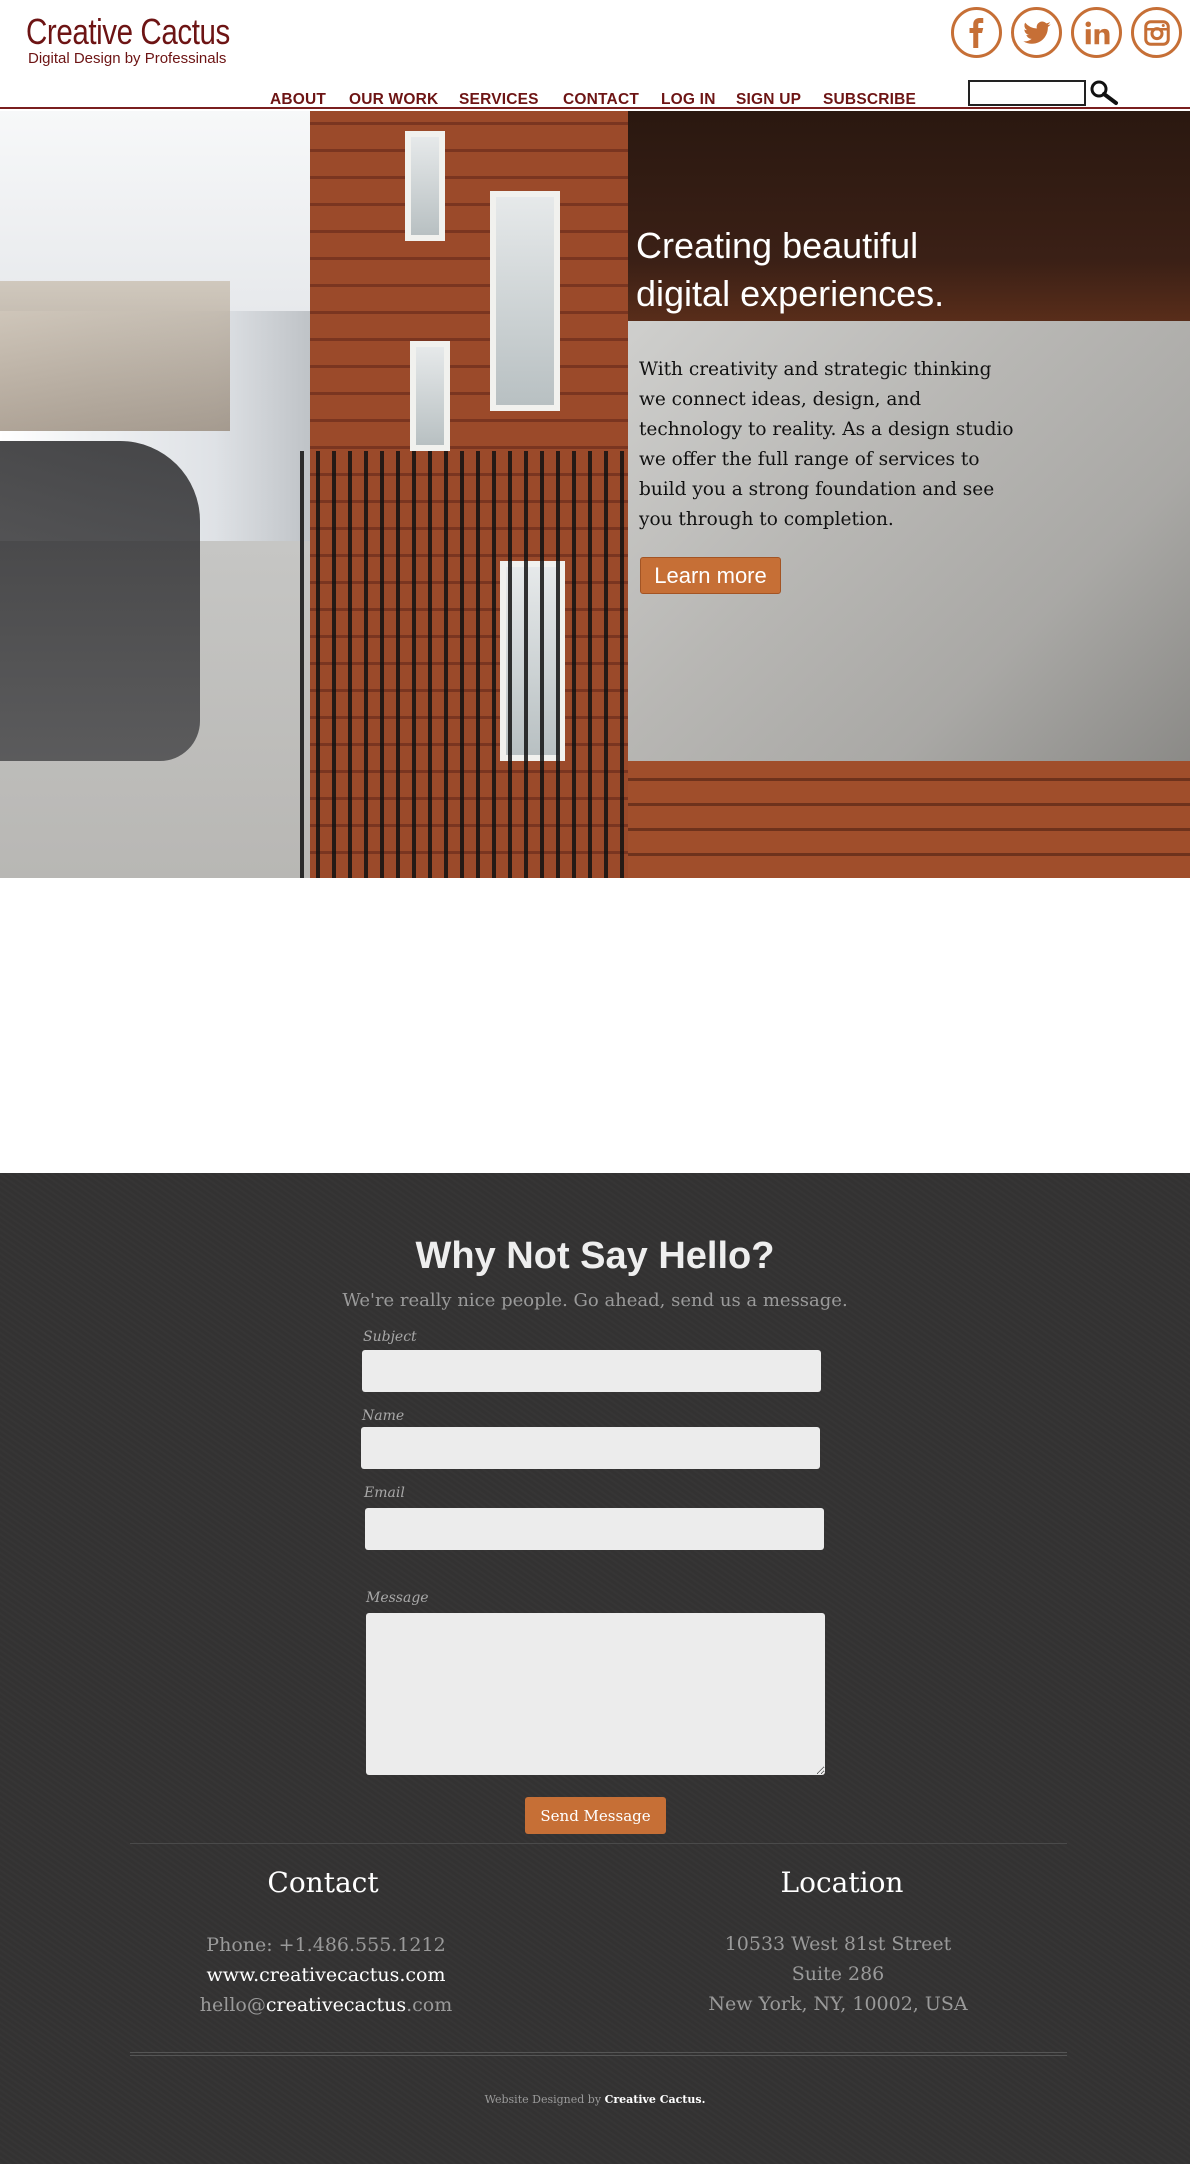 Image resolution: width=1190 pixels, height=2164 pixels. Describe the element at coordinates (838, 2004) in the screenshot. I see `footer-address-line3: New York, NY, 10002, USA` at that location.